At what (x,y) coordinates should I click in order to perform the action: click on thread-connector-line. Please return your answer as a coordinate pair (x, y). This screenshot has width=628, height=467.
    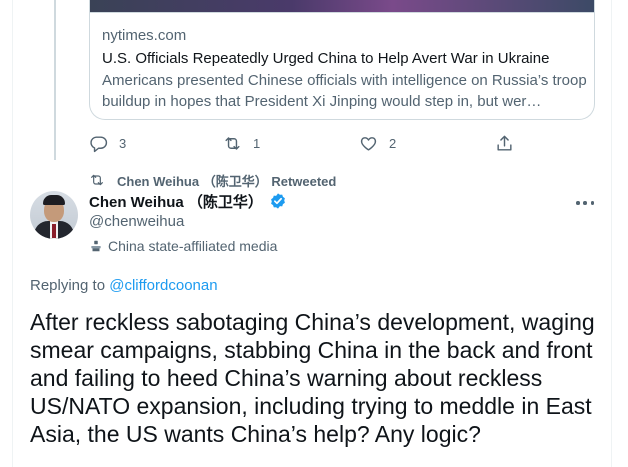
    Looking at the image, I should click on (55, 80).